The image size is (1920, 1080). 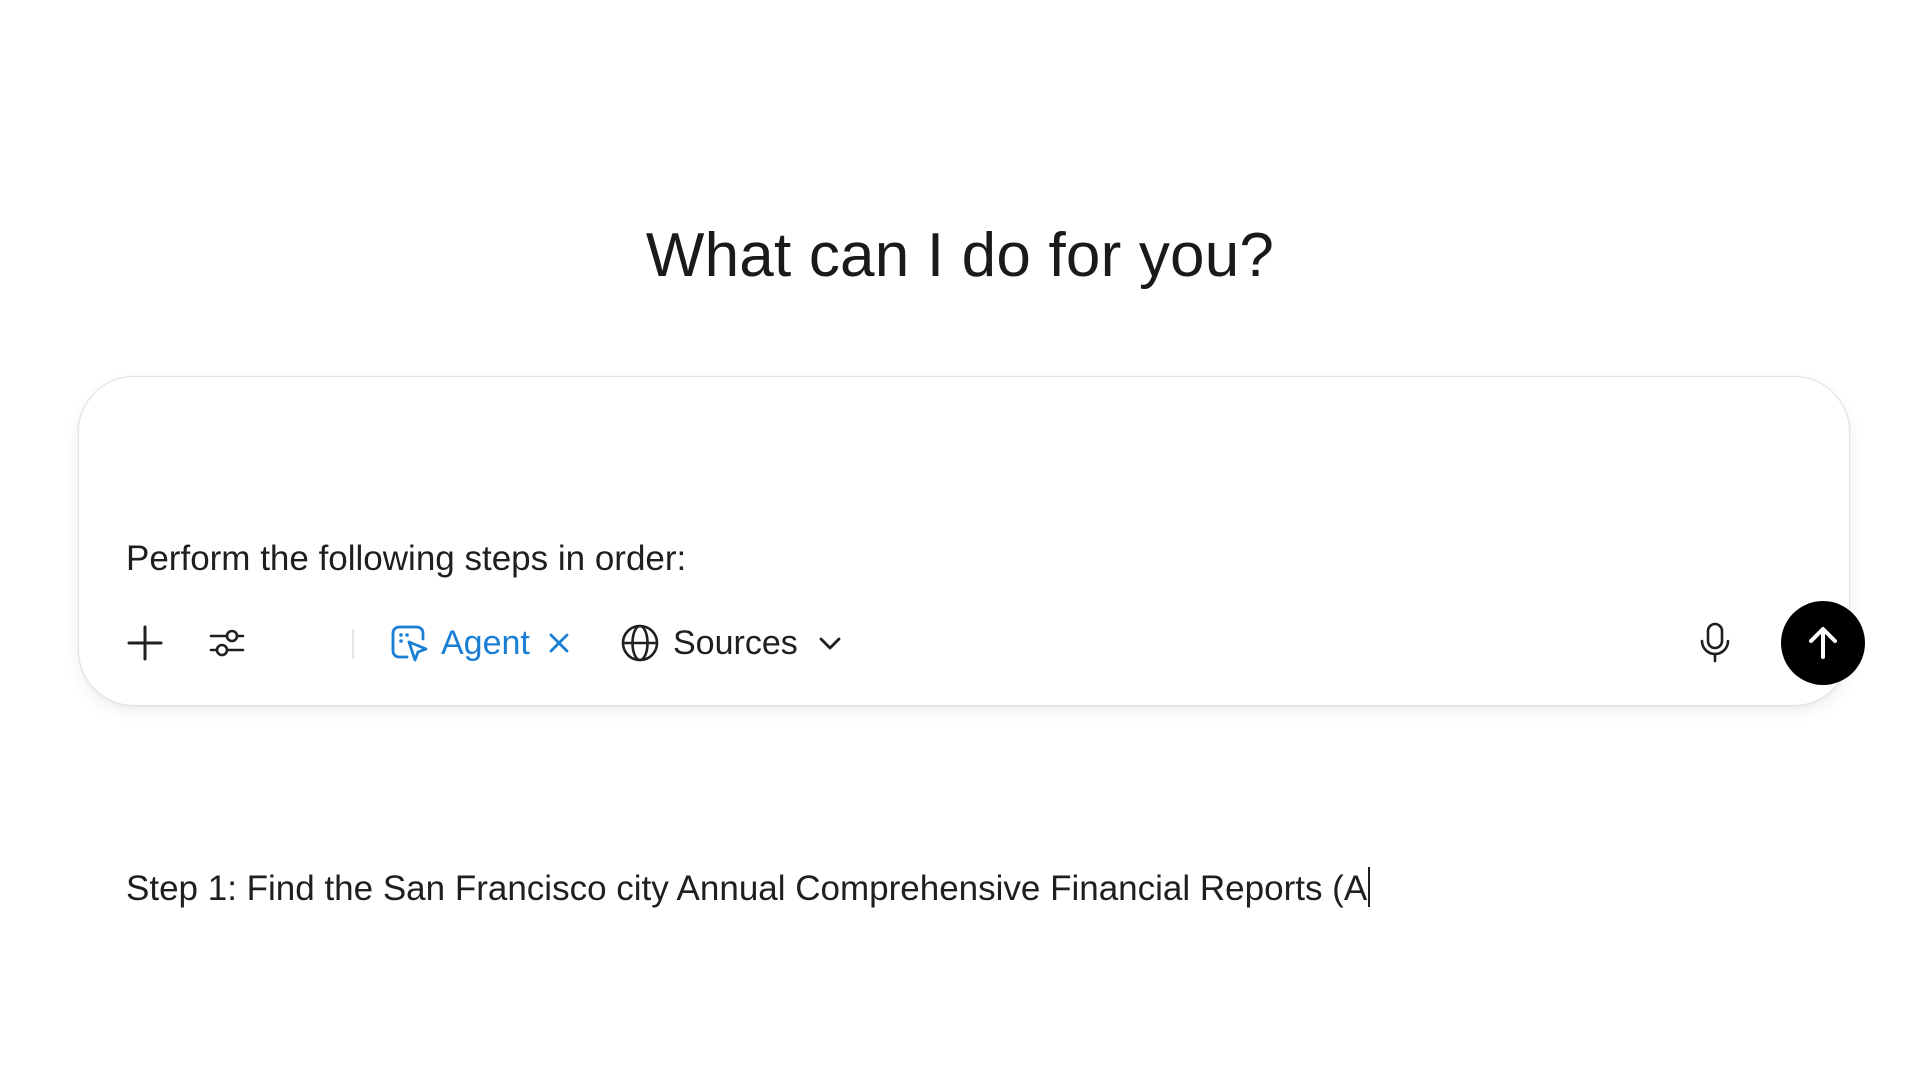 I want to click on send-button, so click(x=1823, y=643).